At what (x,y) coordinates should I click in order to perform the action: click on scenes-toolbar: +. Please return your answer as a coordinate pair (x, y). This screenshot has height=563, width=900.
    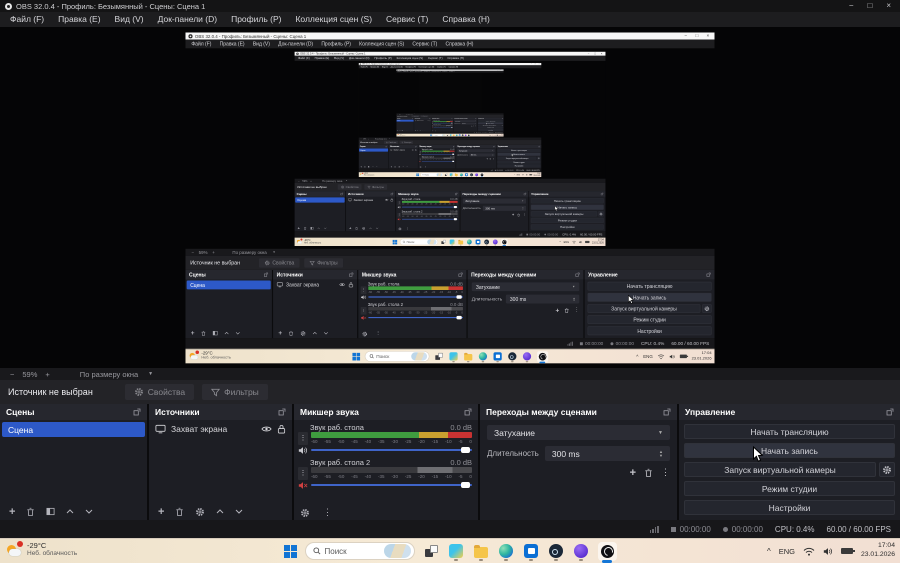
    Looking at the image, I should click on (73, 511).